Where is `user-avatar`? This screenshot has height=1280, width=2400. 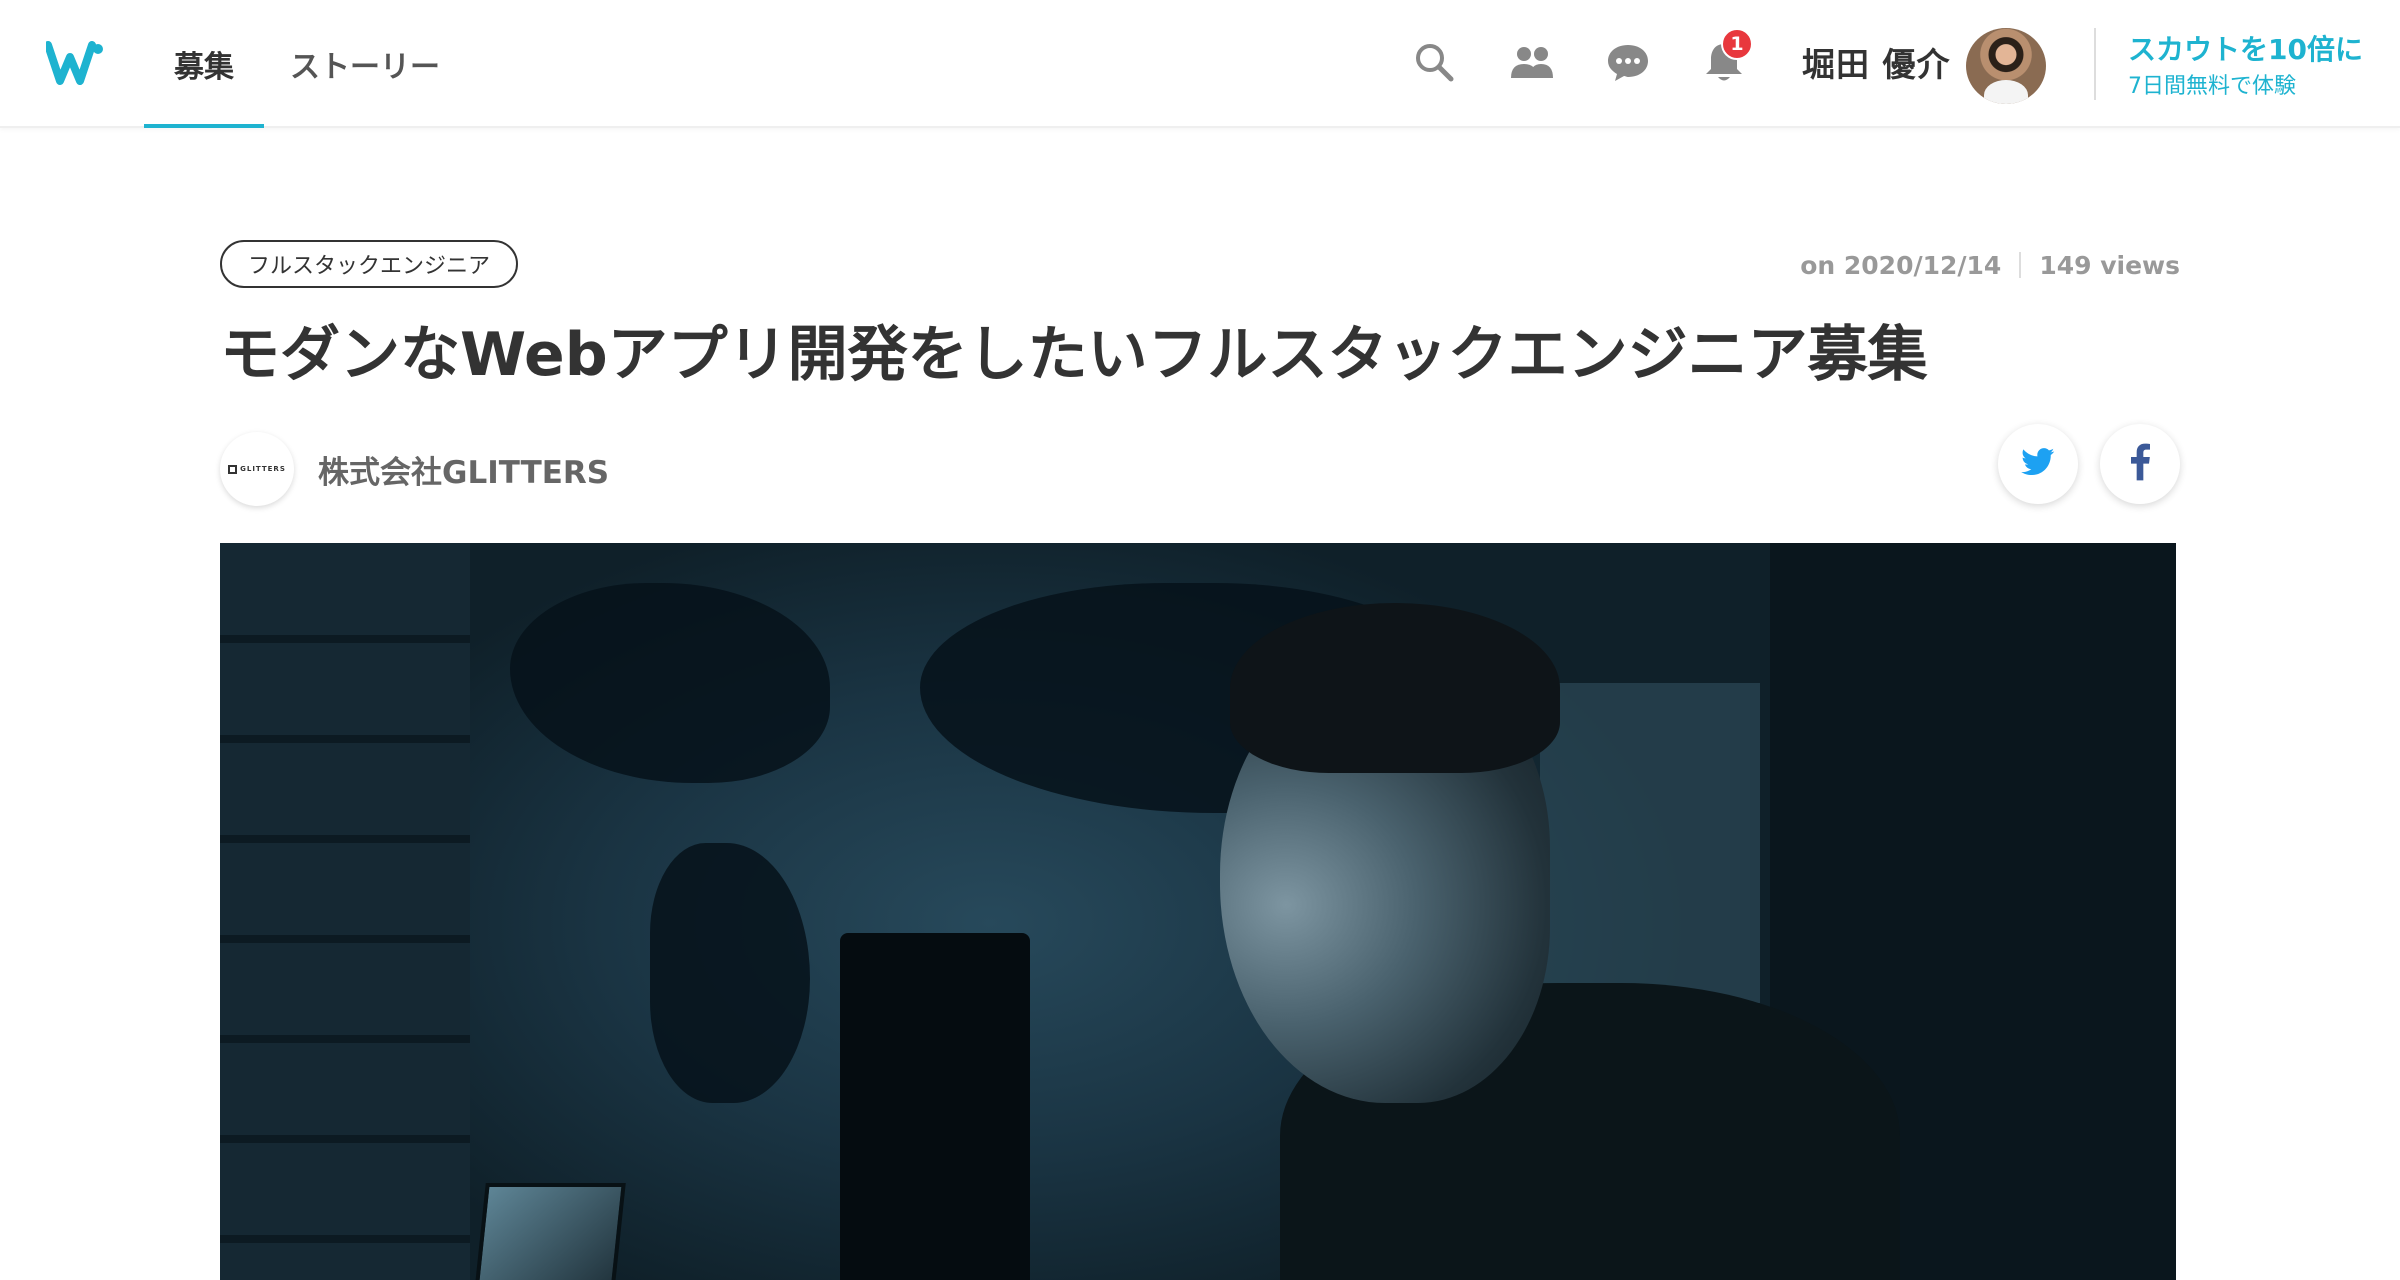
user-avatar is located at coordinates (2006, 66).